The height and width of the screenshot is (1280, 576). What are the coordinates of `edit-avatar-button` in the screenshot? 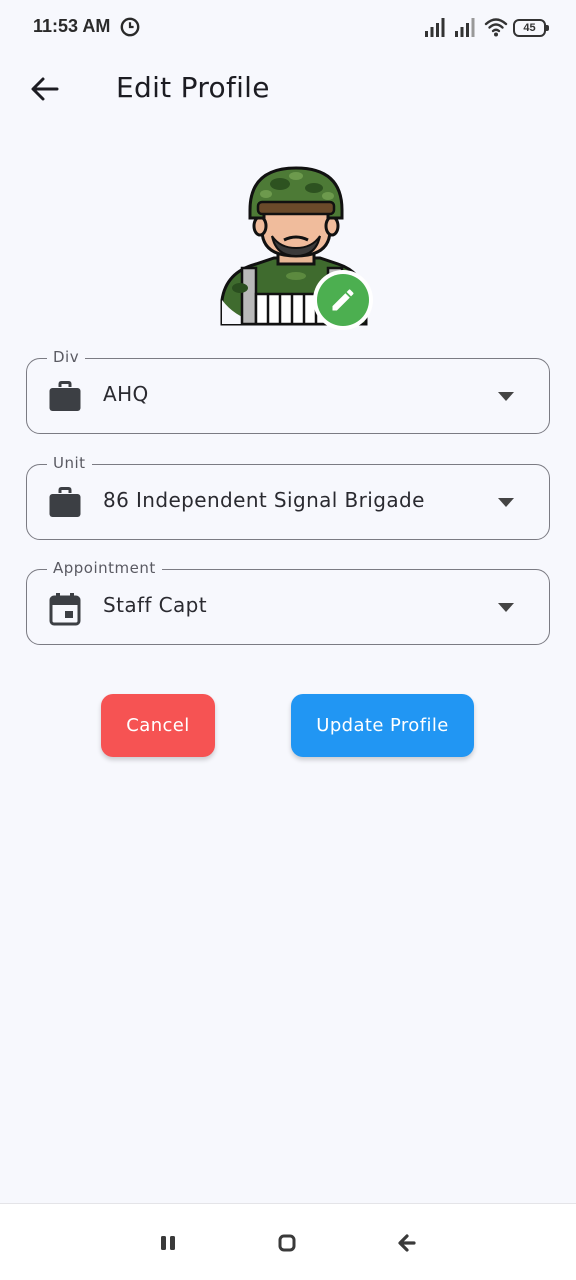 It's located at (343, 300).